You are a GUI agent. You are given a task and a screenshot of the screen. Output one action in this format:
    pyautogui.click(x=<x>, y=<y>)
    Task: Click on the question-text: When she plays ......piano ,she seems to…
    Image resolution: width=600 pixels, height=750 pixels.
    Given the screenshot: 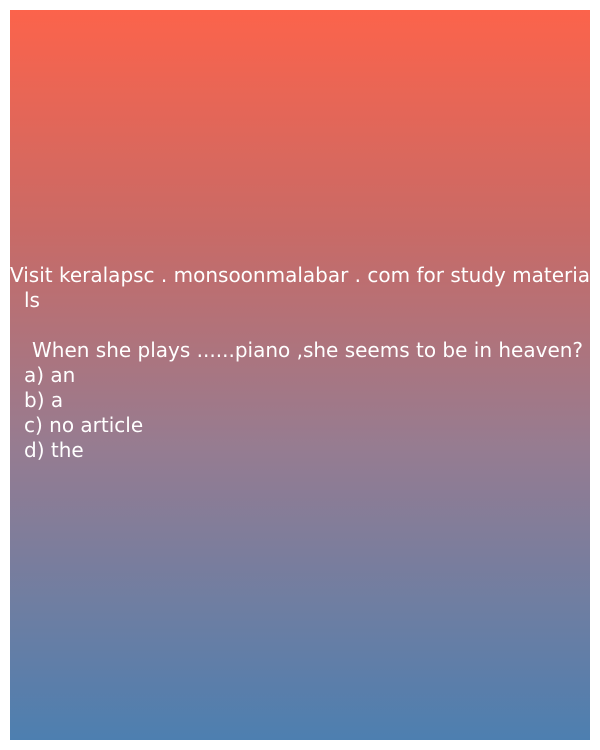 What is the action you would take?
    pyautogui.click(x=308, y=350)
    